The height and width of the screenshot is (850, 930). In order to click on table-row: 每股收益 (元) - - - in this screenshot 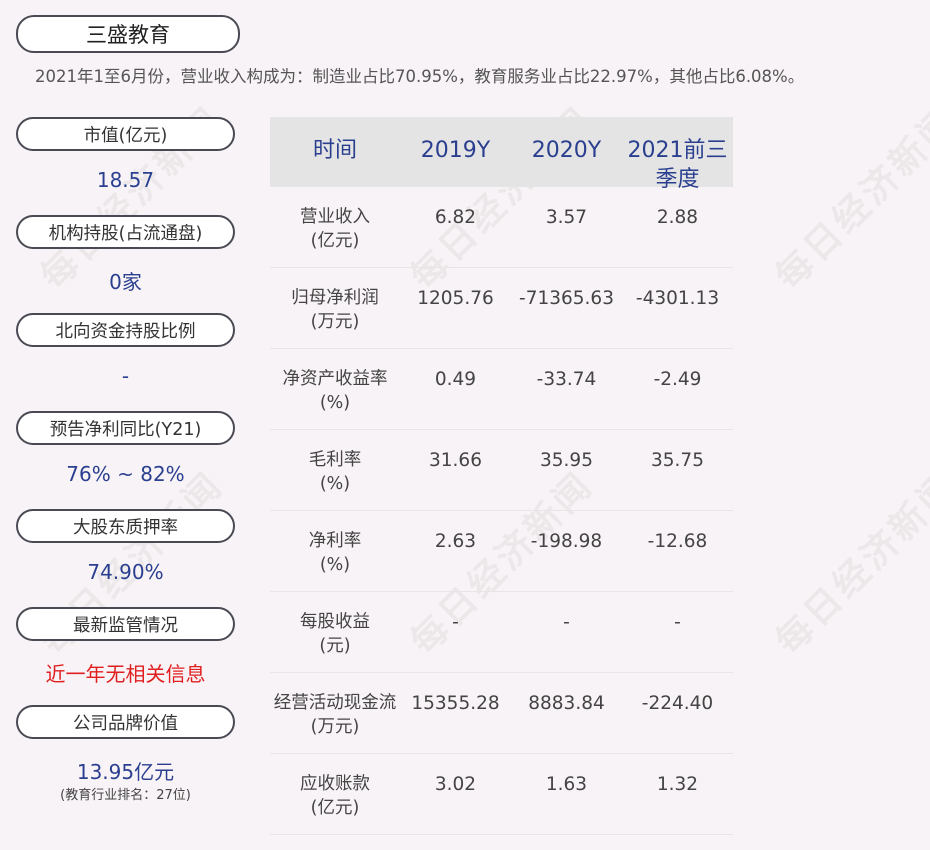, I will do `click(501, 632)`.